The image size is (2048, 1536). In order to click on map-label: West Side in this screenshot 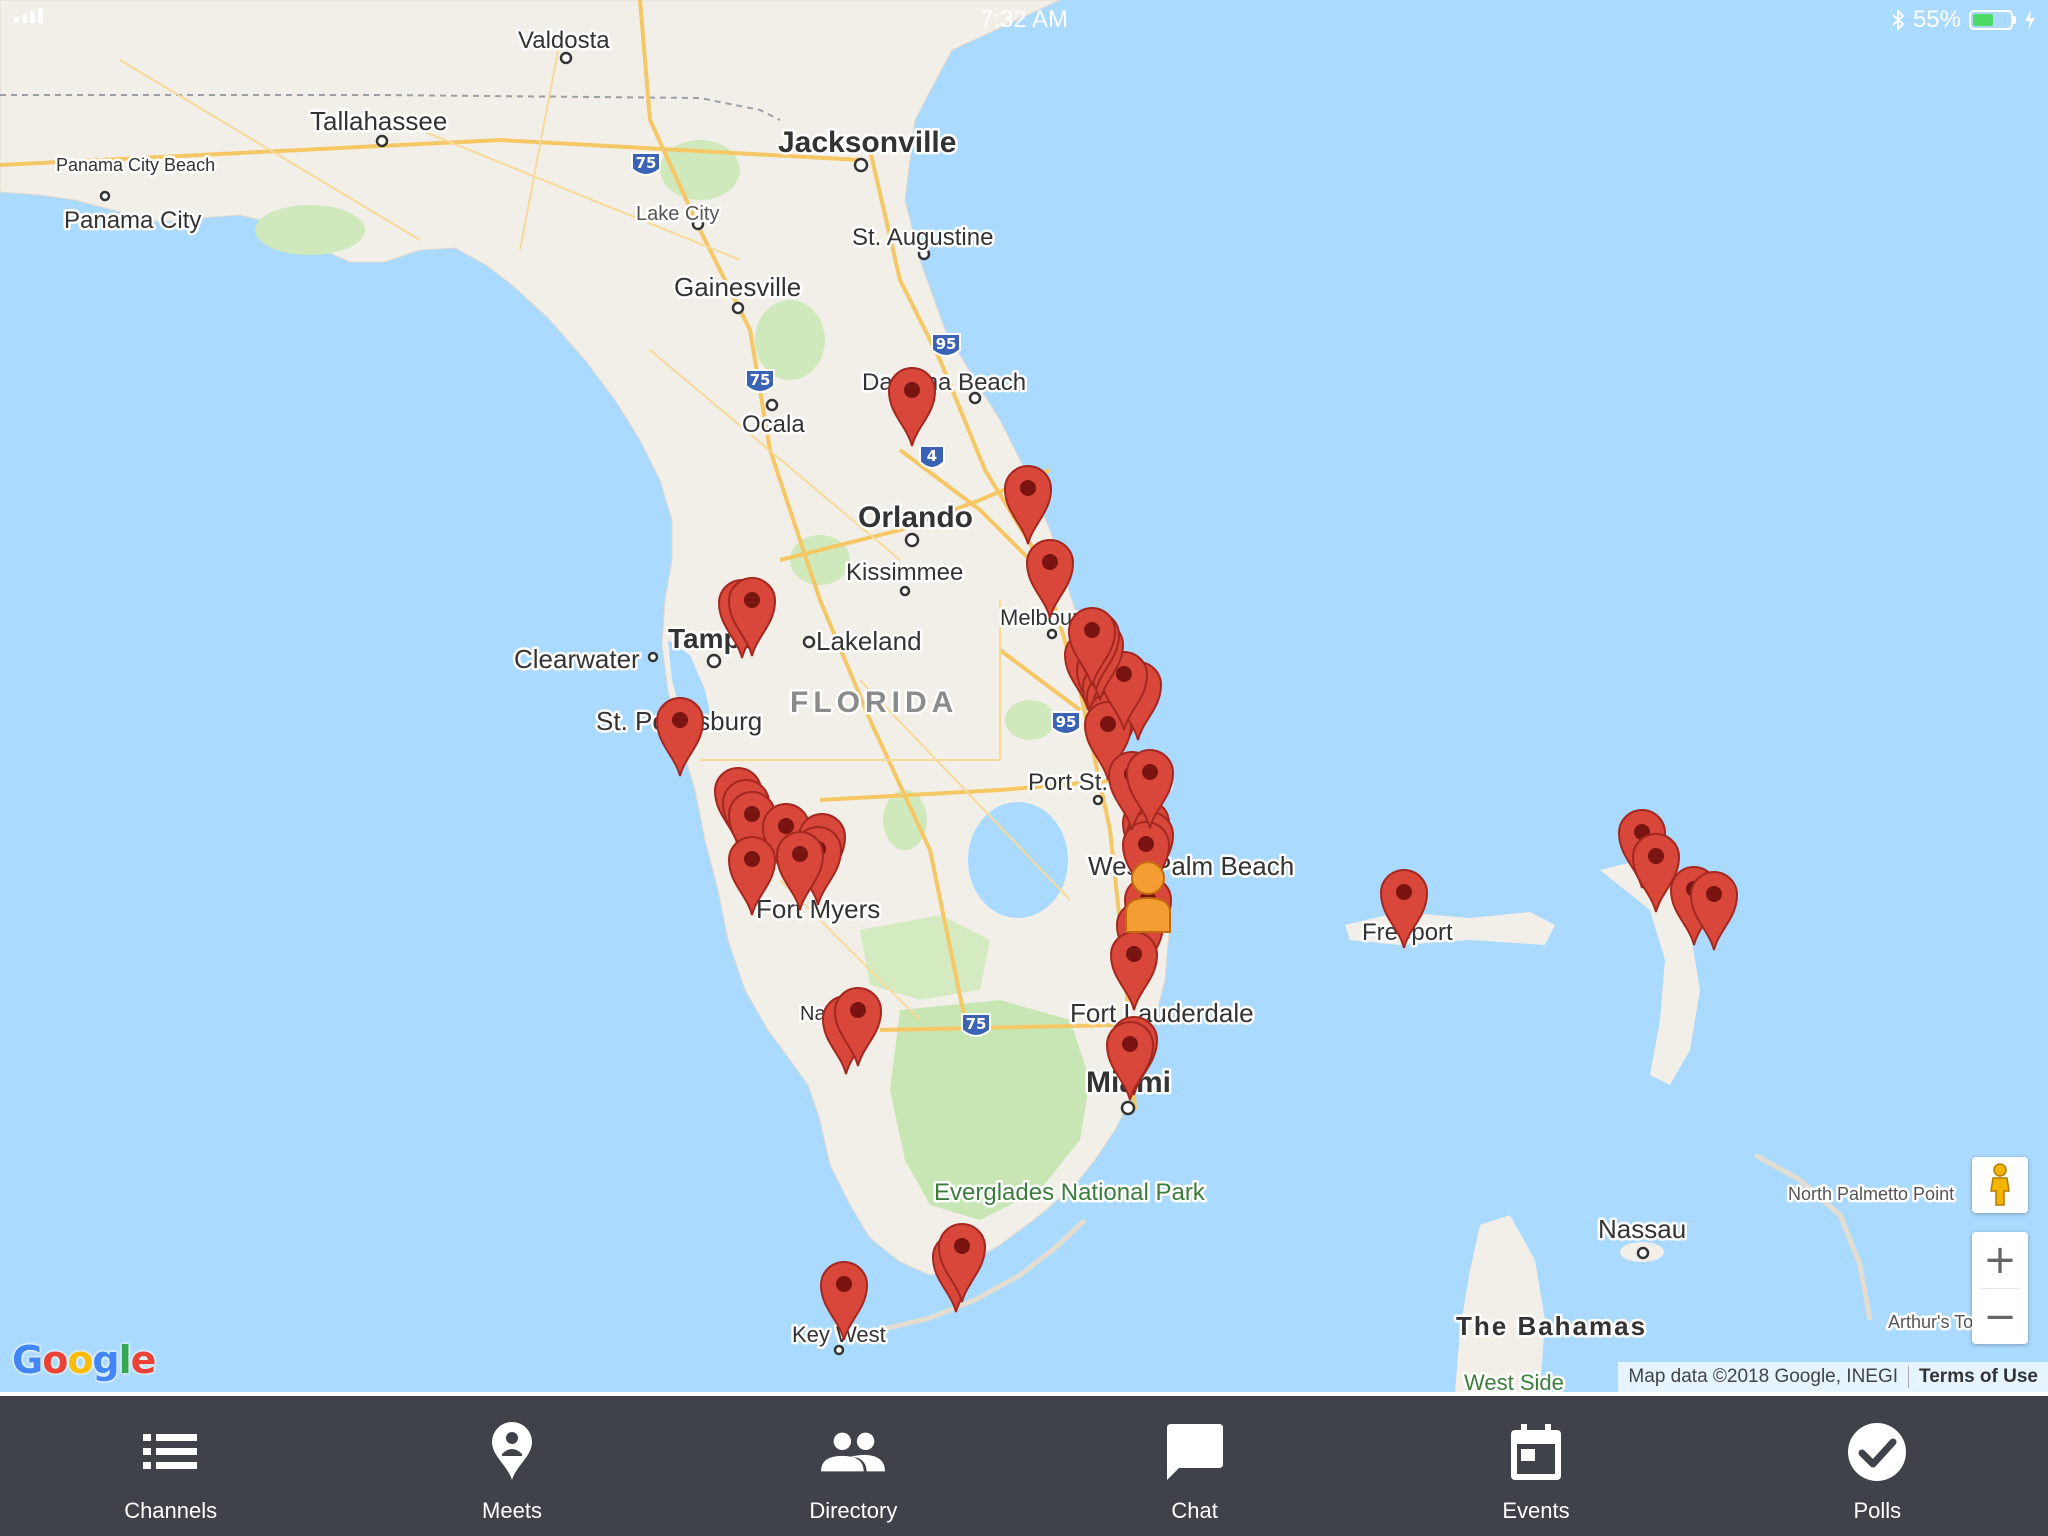, I will do `click(1514, 1381)`.